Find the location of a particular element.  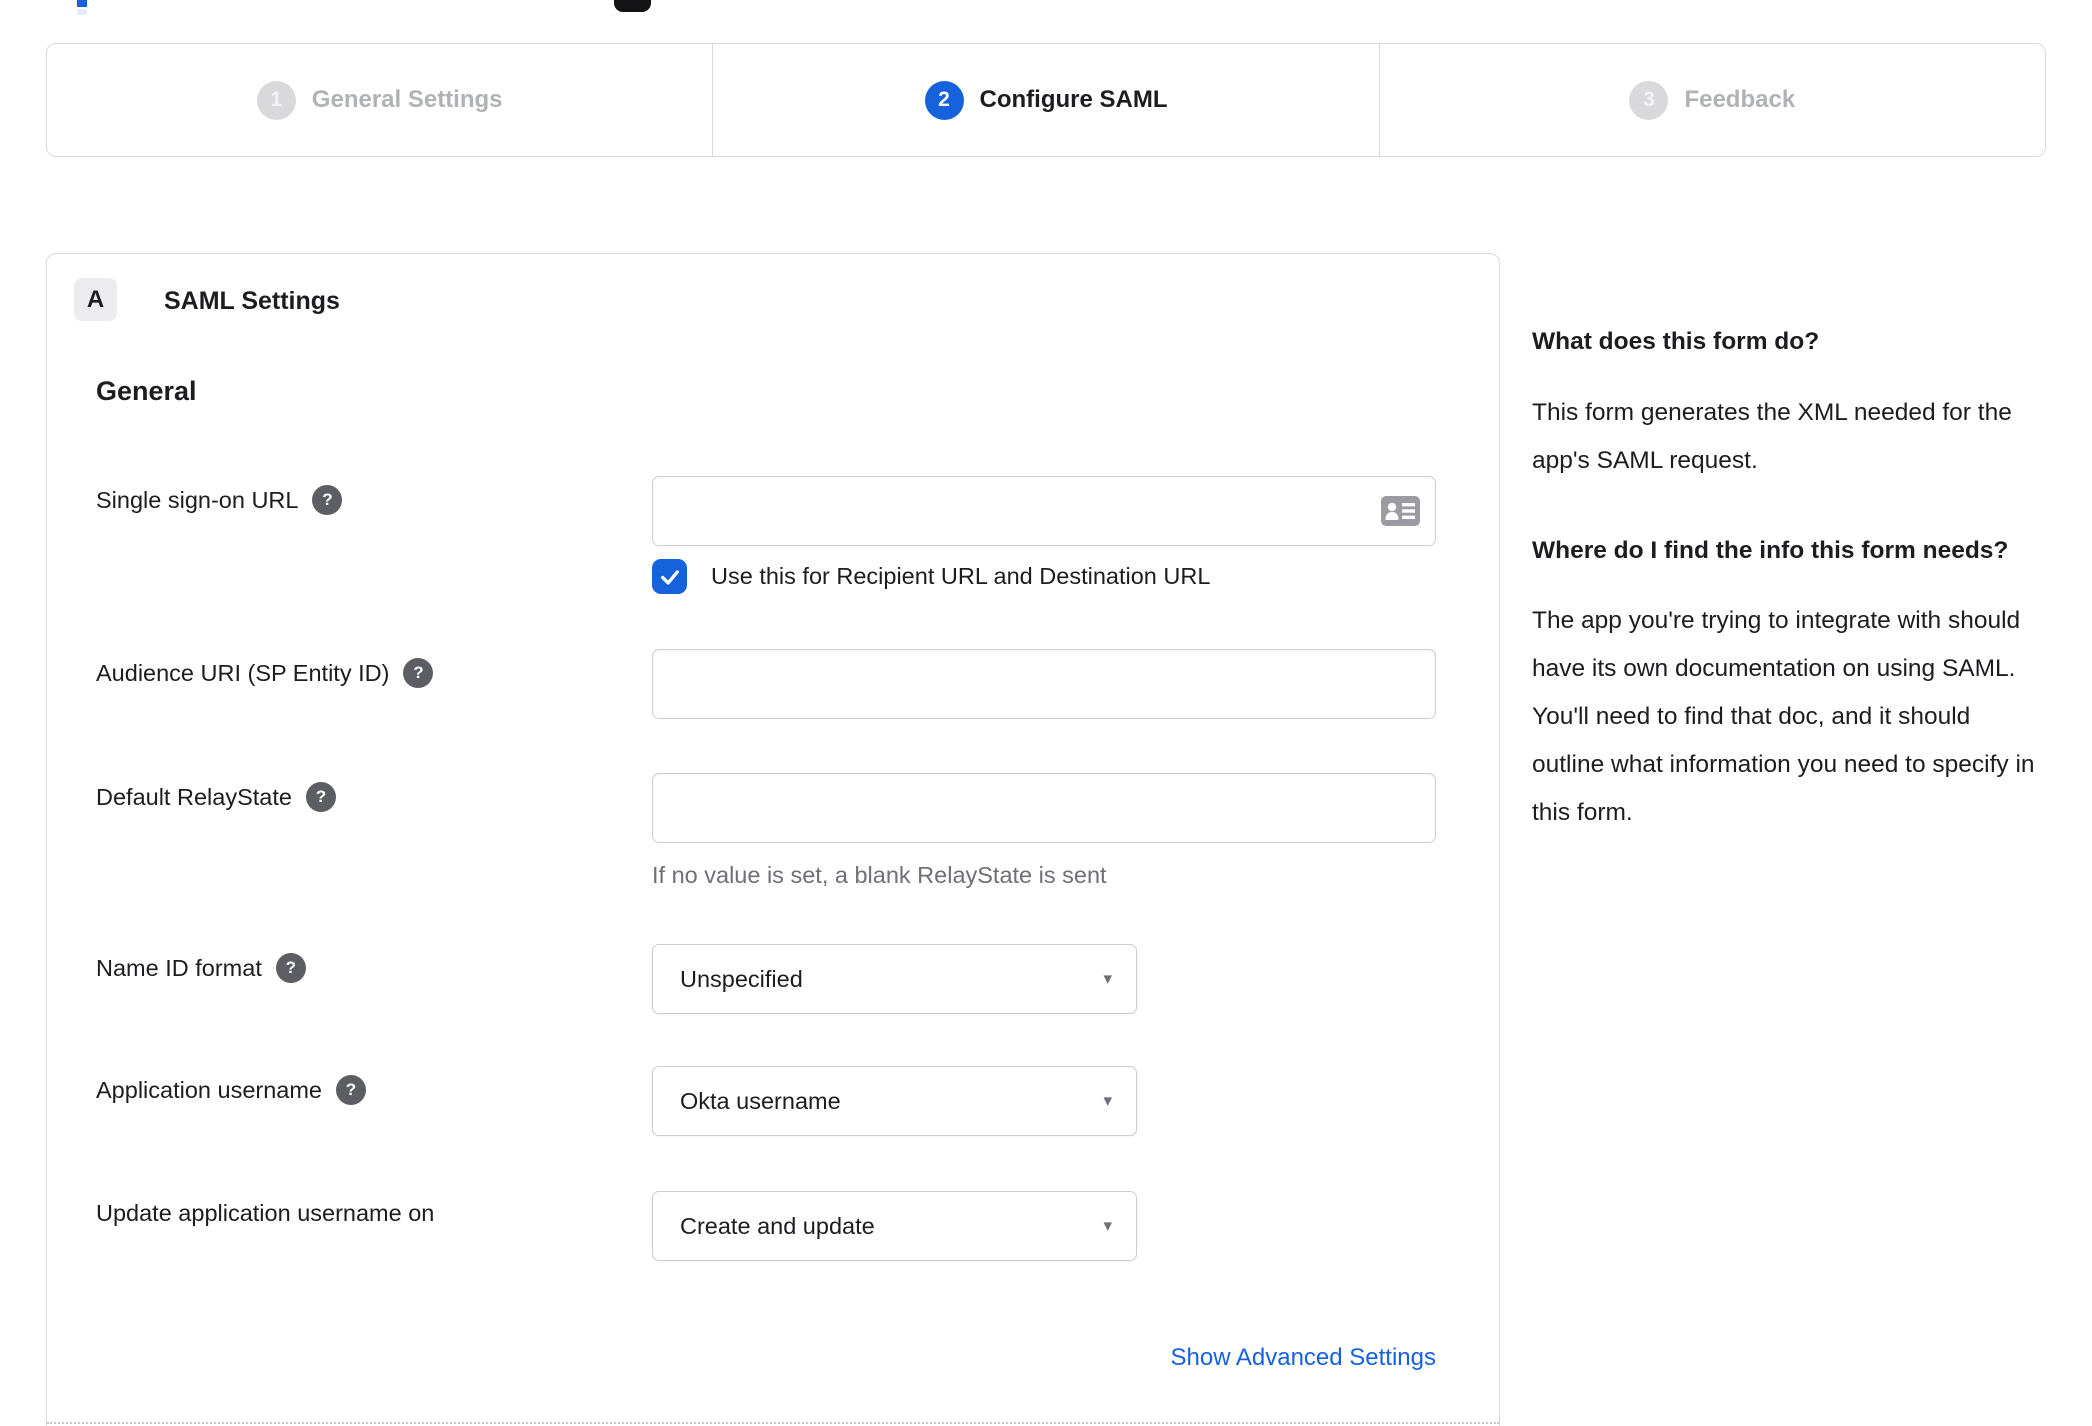

audience-uri-input-wrap is located at coordinates (1044, 684).